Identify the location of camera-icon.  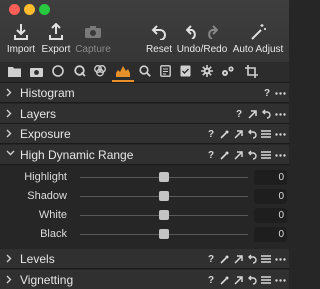
(36, 72).